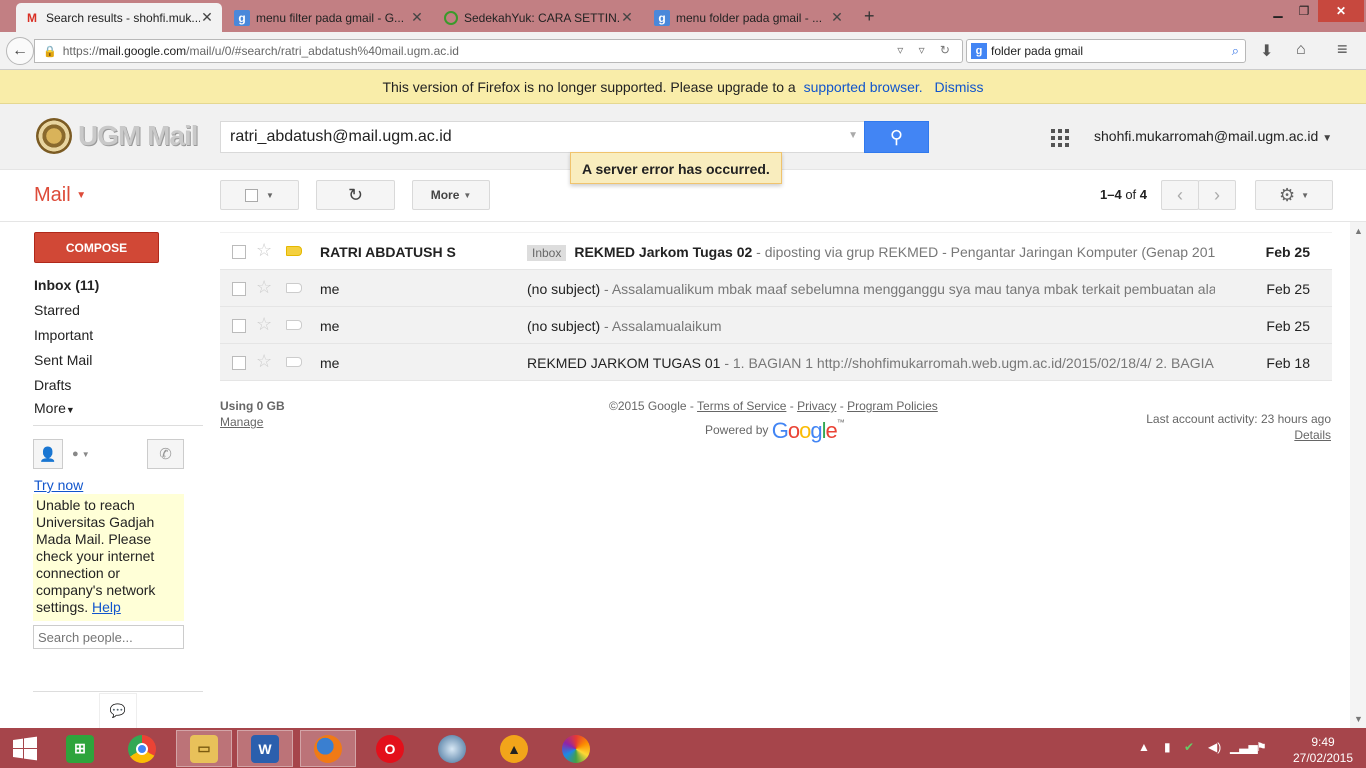  What do you see at coordinates (52, 385) in the screenshot?
I see `sidebar-item-drafts: Drafts` at bounding box center [52, 385].